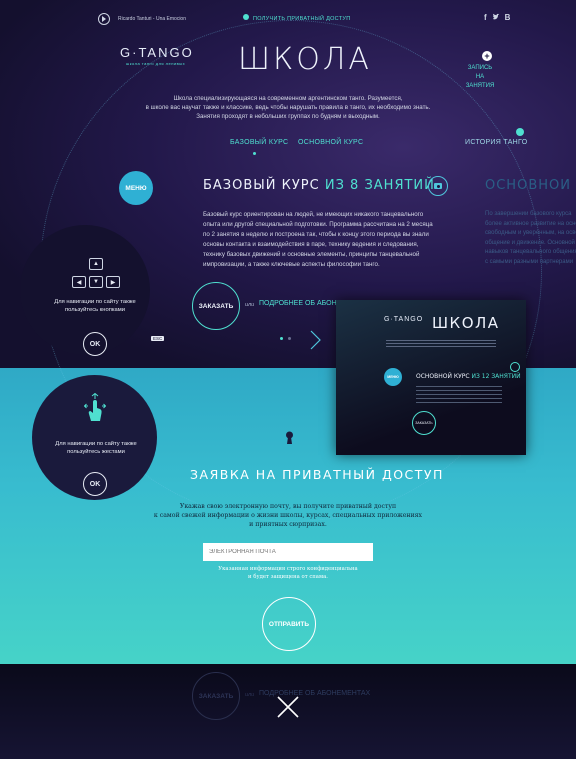  Describe the element at coordinates (487, 56) in the screenshot. I see `signup-plus-icon: +` at that location.